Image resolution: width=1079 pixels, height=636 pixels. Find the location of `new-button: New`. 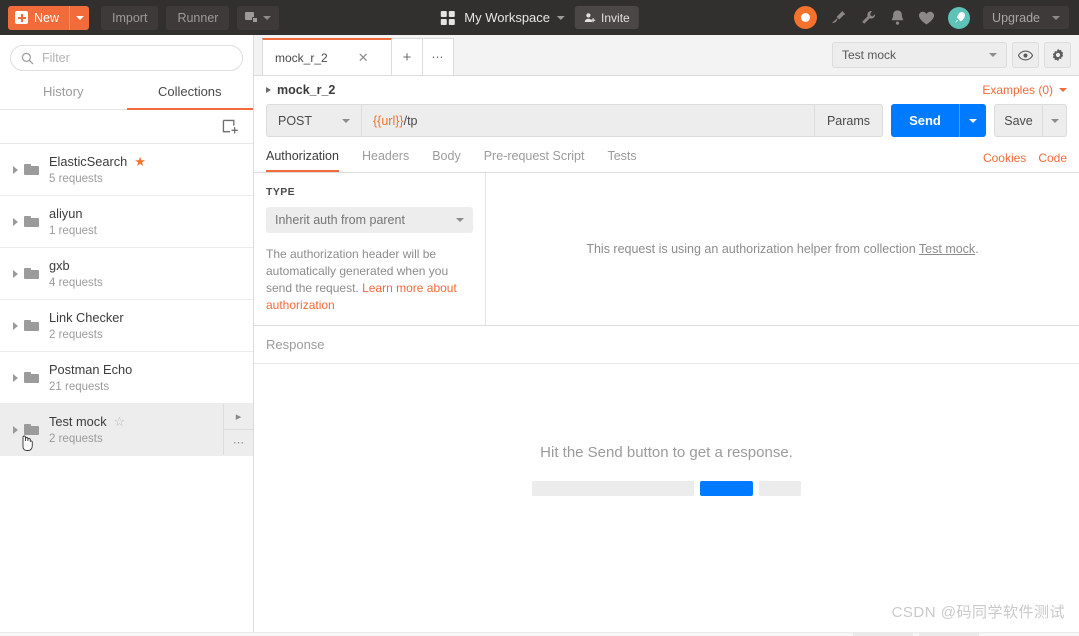

new-button: New is located at coordinates (38, 18).